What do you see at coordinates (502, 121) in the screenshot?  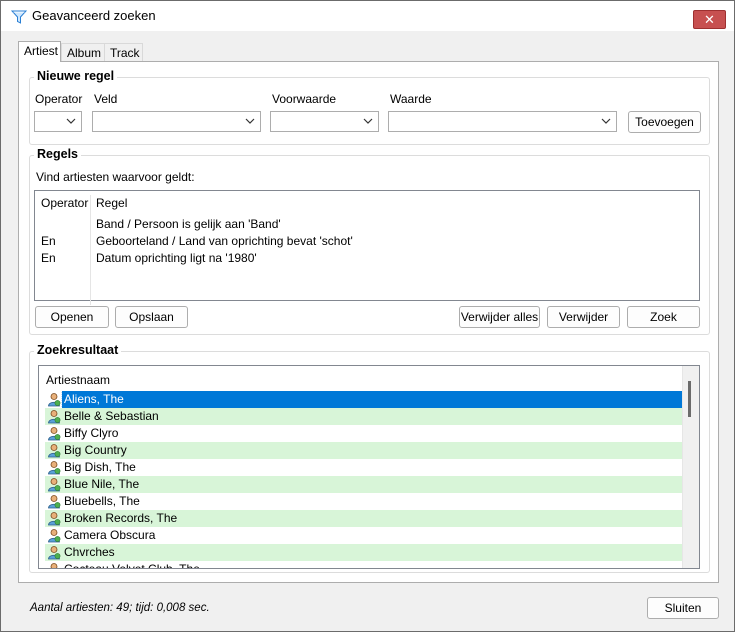 I see `value-select` at bounding box center [502, 121].